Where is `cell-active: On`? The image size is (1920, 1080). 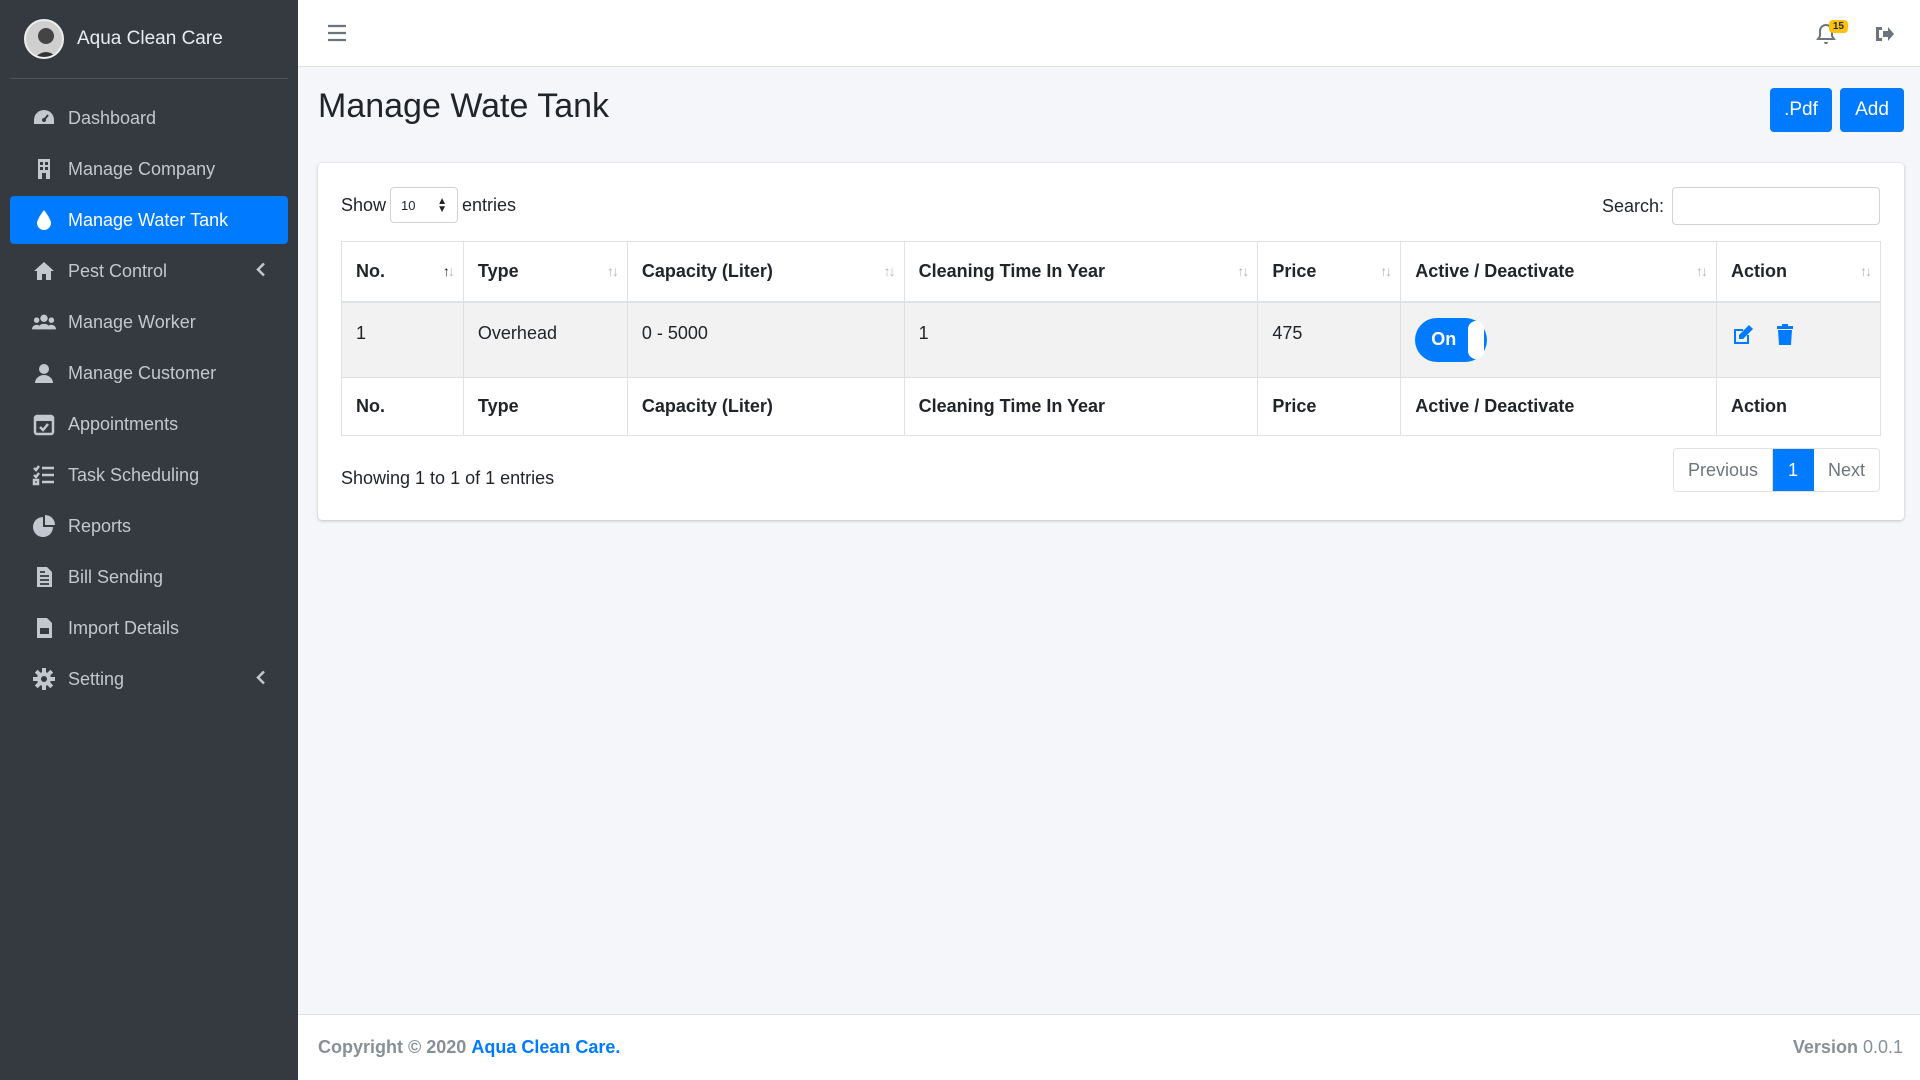
cell-active: On is located at coordinates (1559, 339).